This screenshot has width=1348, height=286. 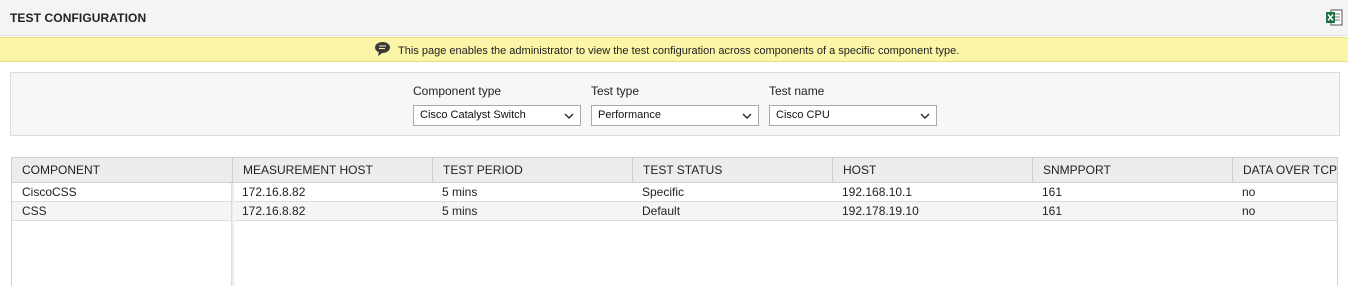 What do you see at coordinates (629, 115) in the screenshot?
I see `test-type-value: Performance` at bounding box center [629, 115].